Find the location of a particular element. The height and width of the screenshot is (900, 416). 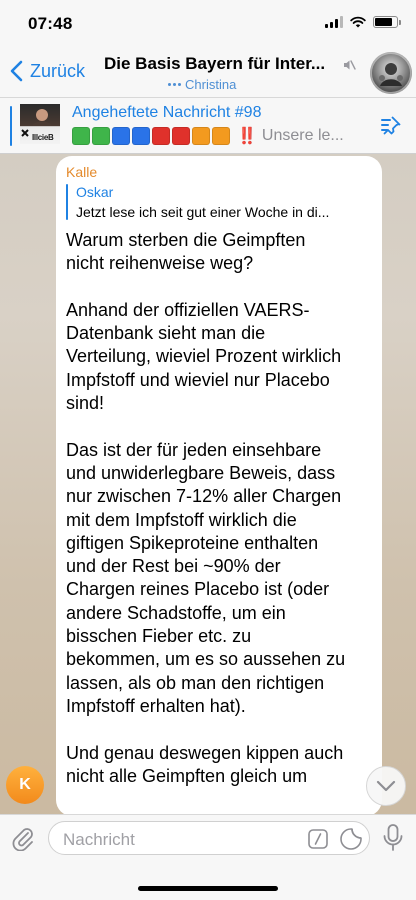

reply-accent-line is located at coordinates (67, 202).